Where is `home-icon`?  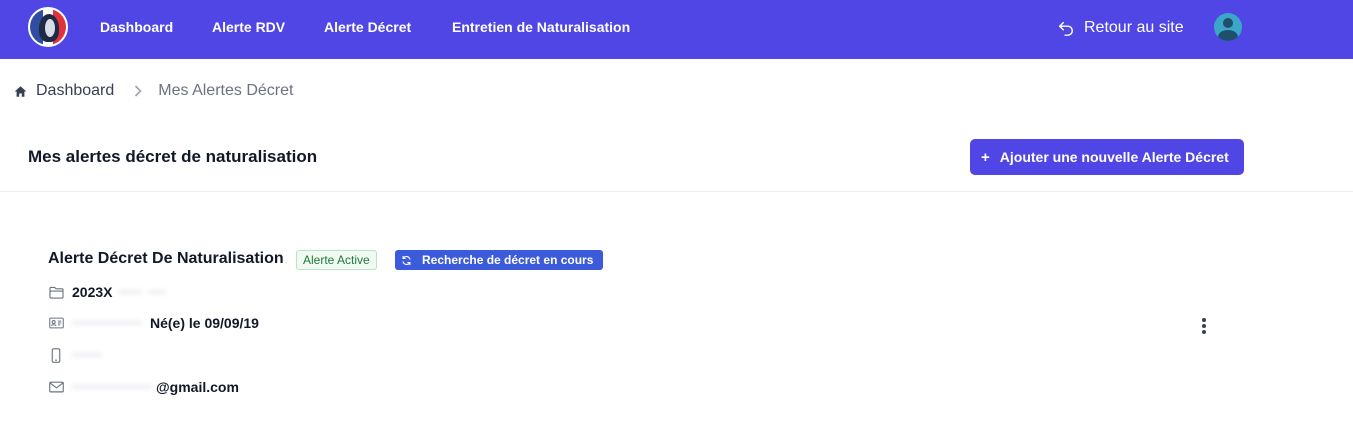
home-icon is located at coordinates (20, 91).